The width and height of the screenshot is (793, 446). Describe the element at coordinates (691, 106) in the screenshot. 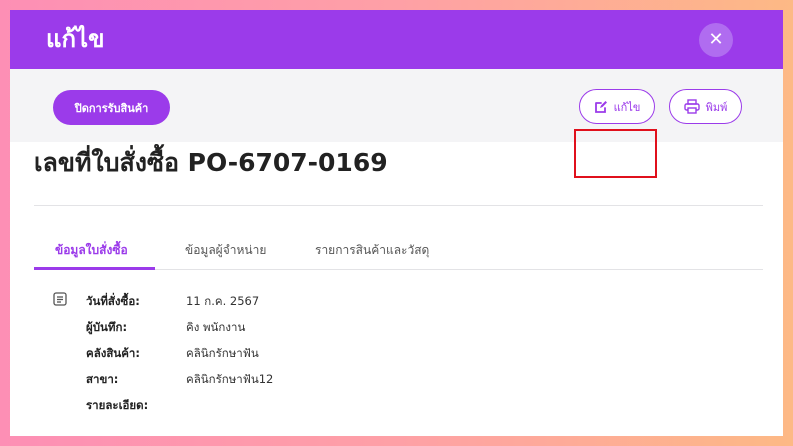

I see `printer-icon` at that location.